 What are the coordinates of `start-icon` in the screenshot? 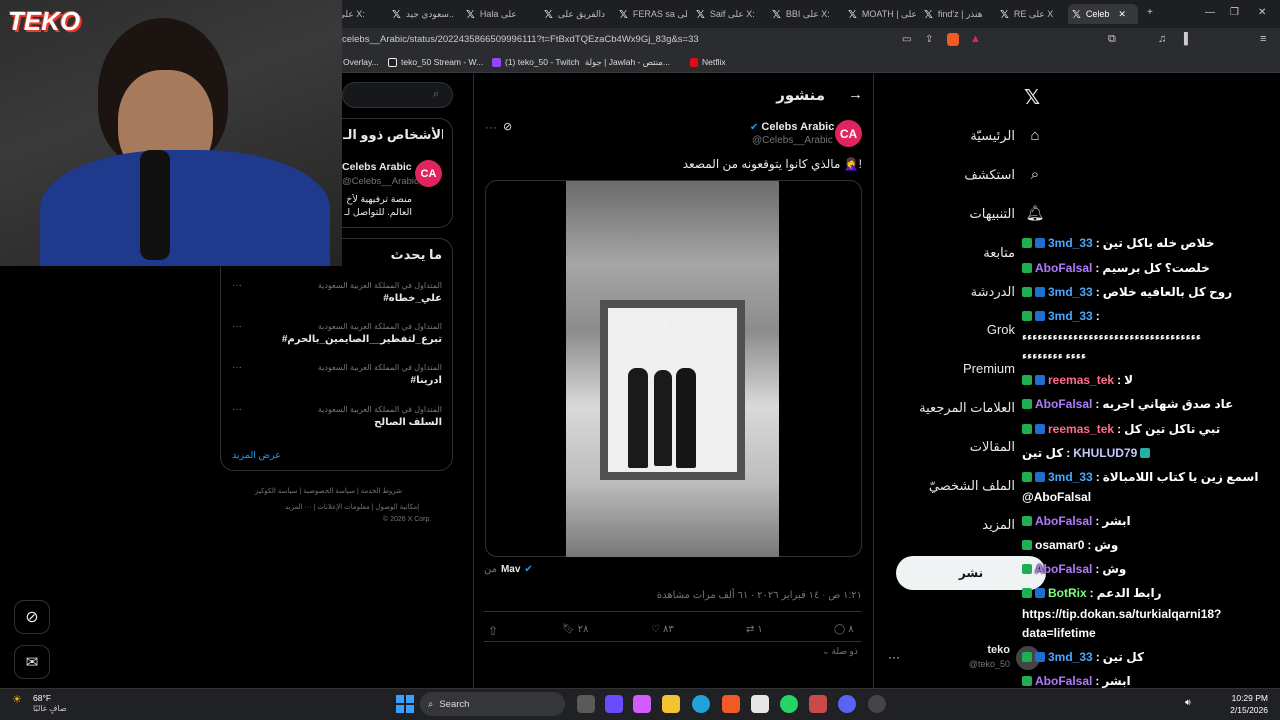 It's located at (405, 704).